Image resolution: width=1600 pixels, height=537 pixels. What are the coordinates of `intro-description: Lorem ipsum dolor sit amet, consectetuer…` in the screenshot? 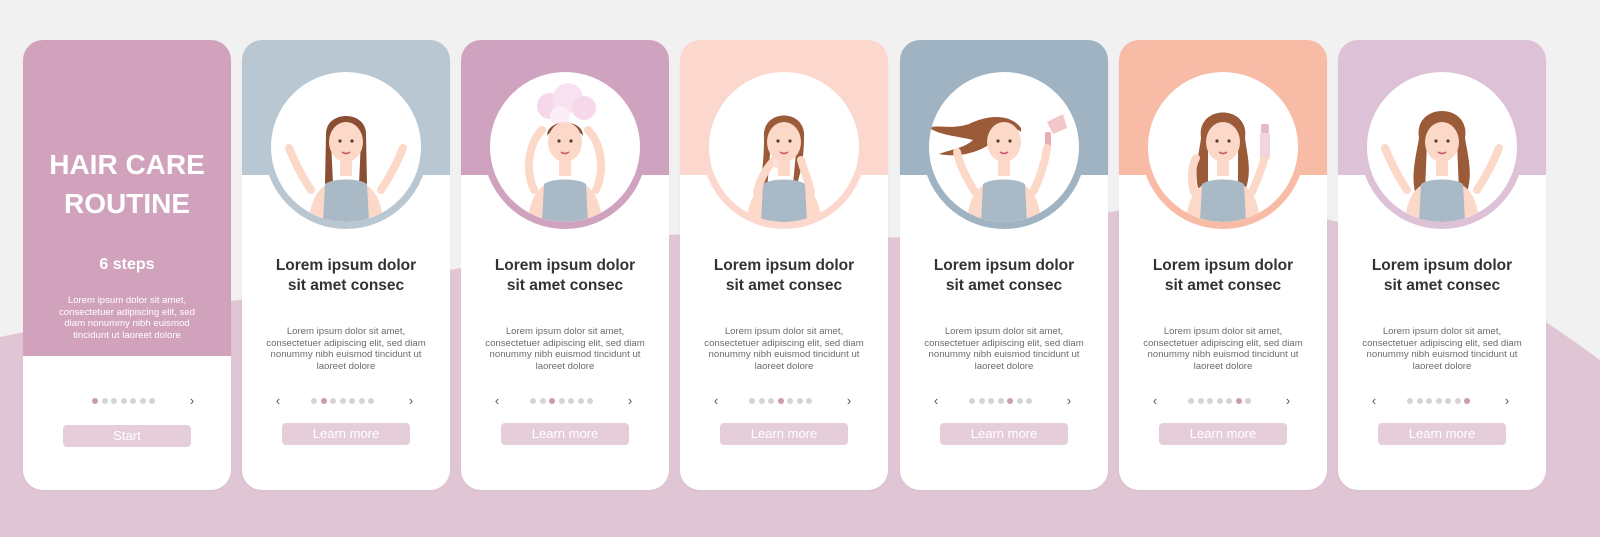 It's located at (127, 318).